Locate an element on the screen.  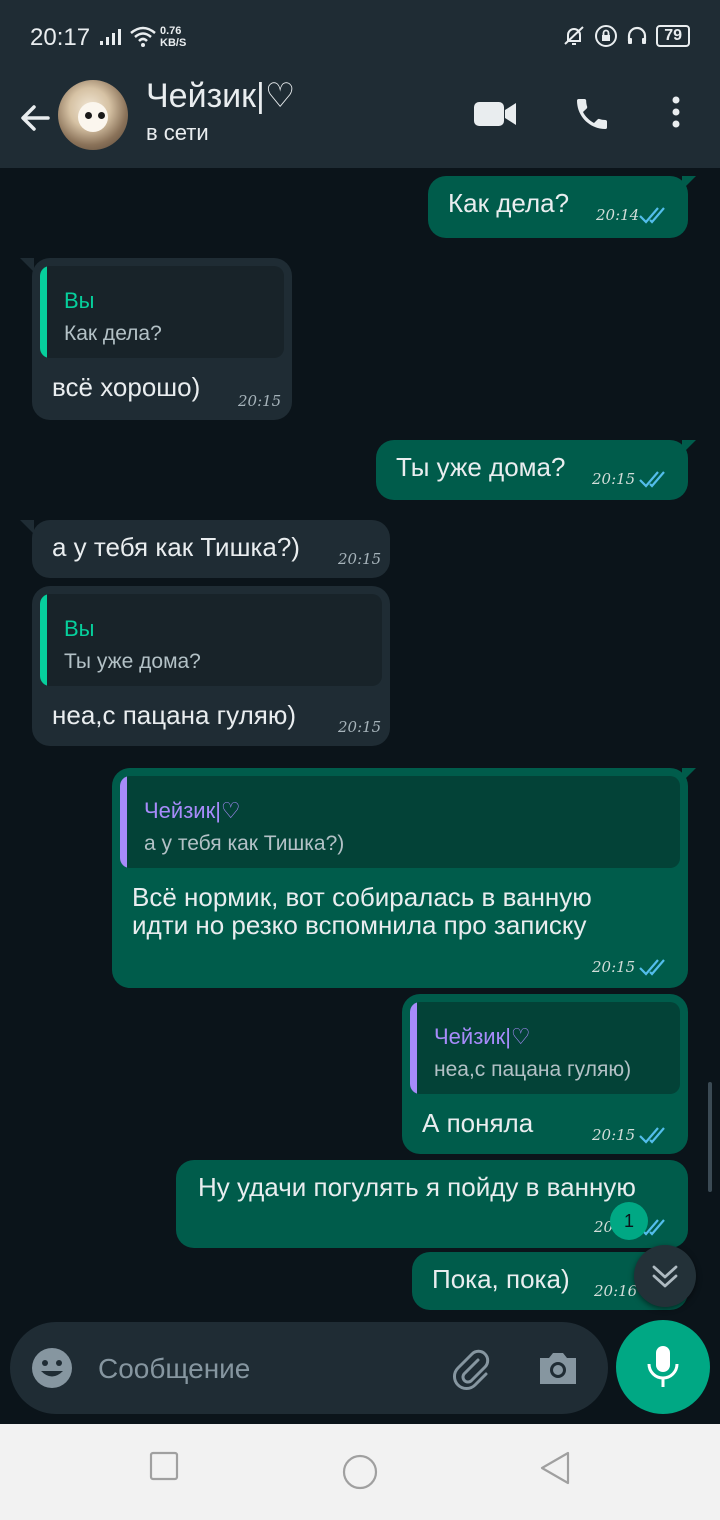
system-nav-bar is located at coordinates (360, 1472).